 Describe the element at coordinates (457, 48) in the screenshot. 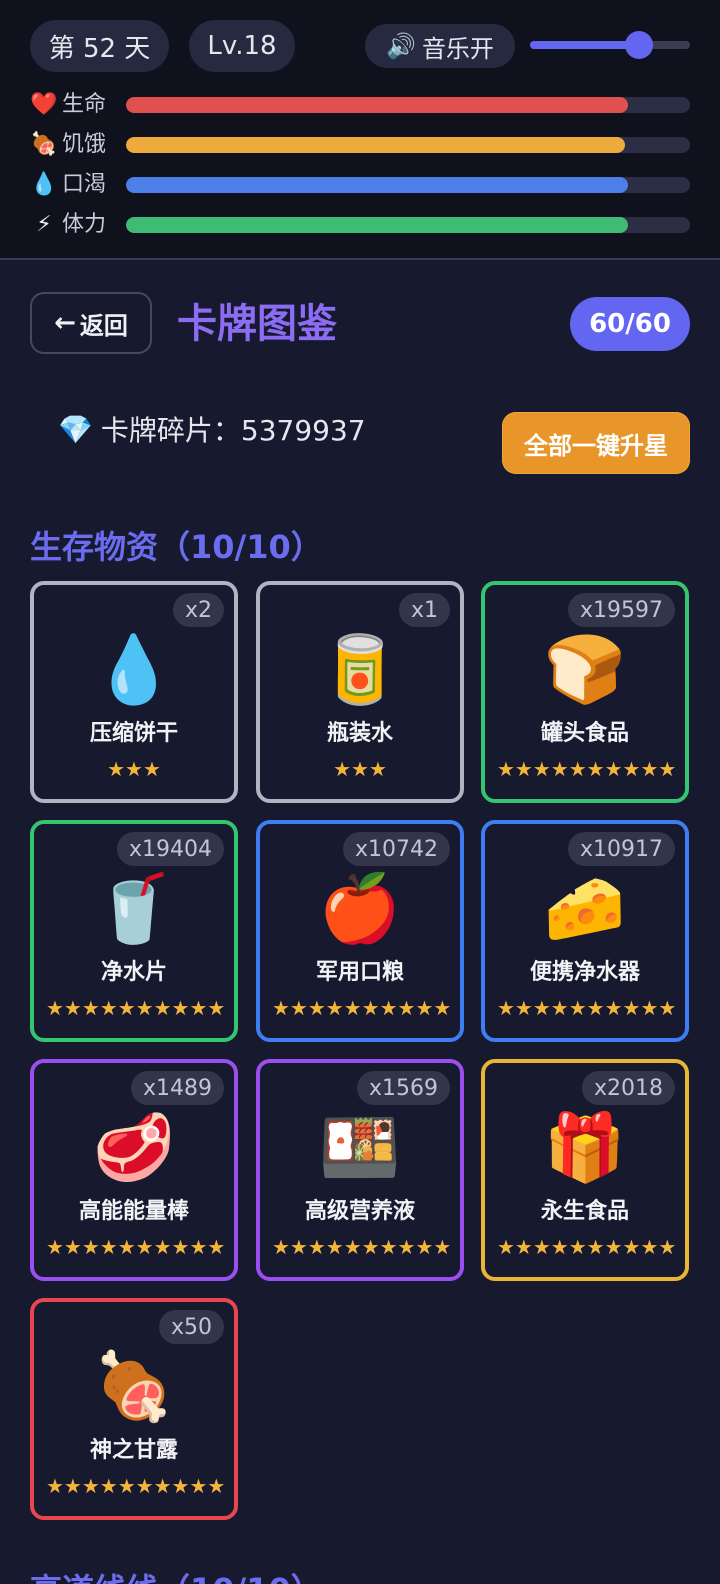

I see `music-toggle-label: 音乐开` at that location.